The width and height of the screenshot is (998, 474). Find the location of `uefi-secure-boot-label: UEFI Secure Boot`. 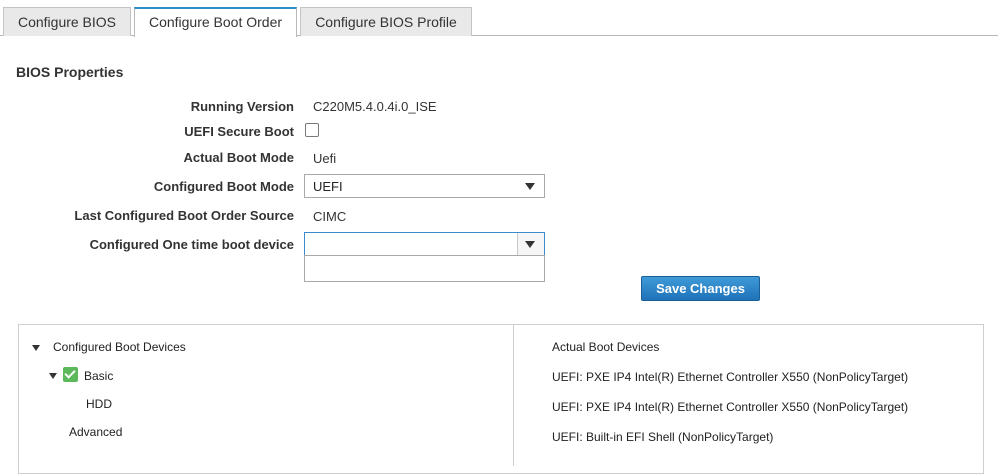

uefi-secure-boot-label: UEFI Secure Boot is located at coordinates (239, 131).